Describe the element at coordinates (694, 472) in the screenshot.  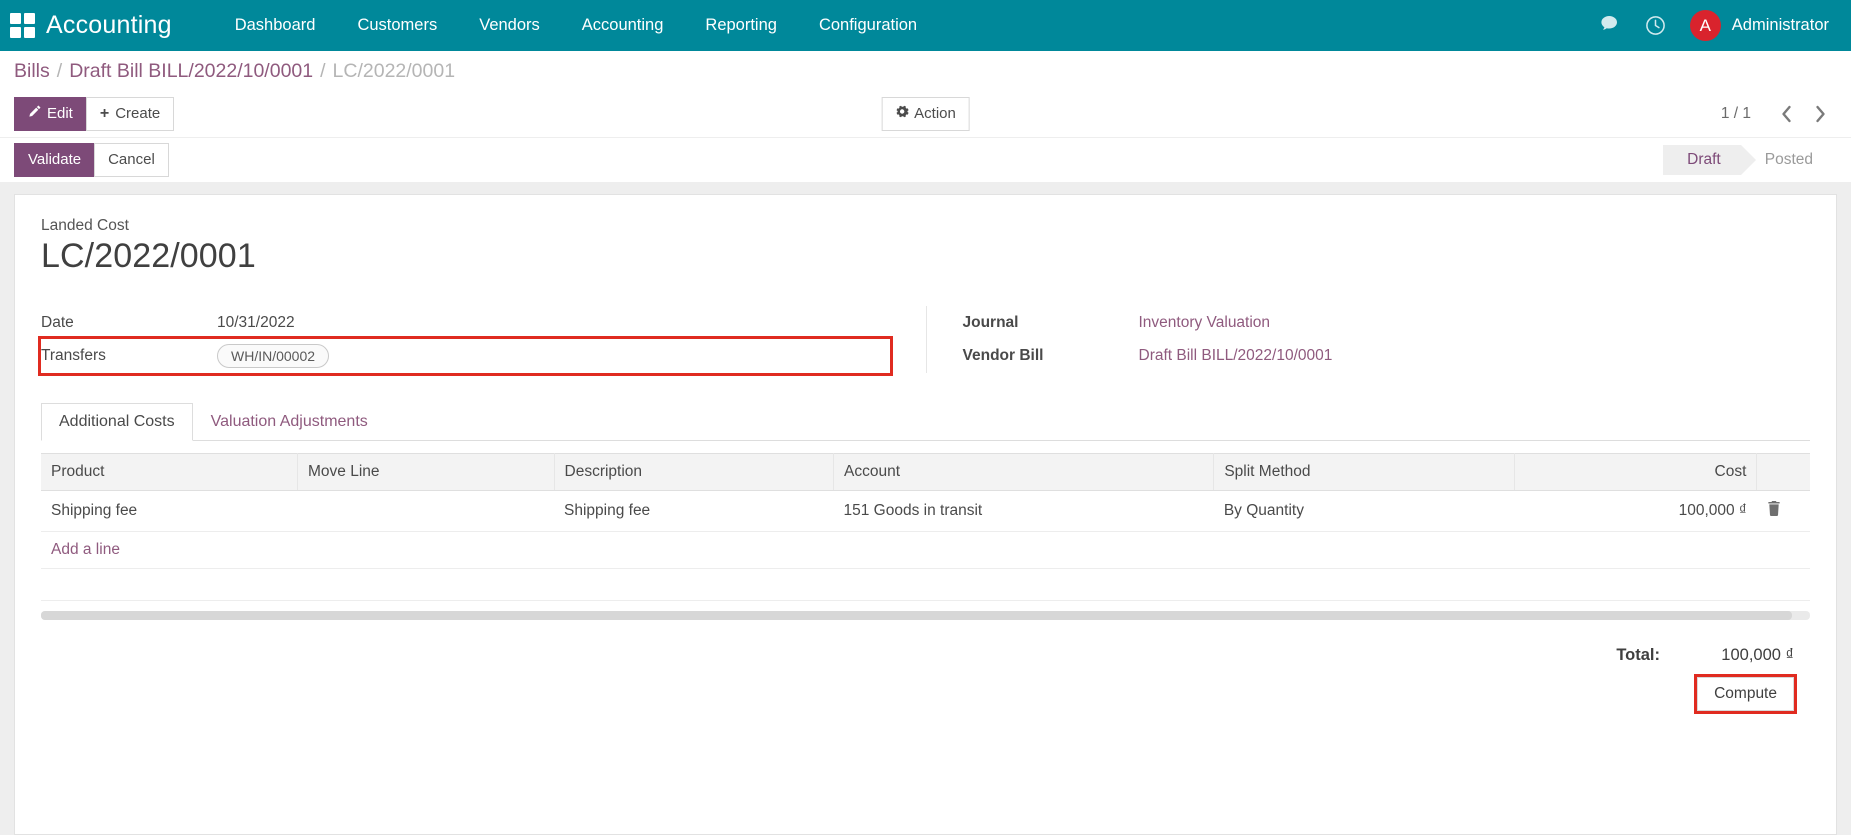
I see `col-description: Description` at that location.